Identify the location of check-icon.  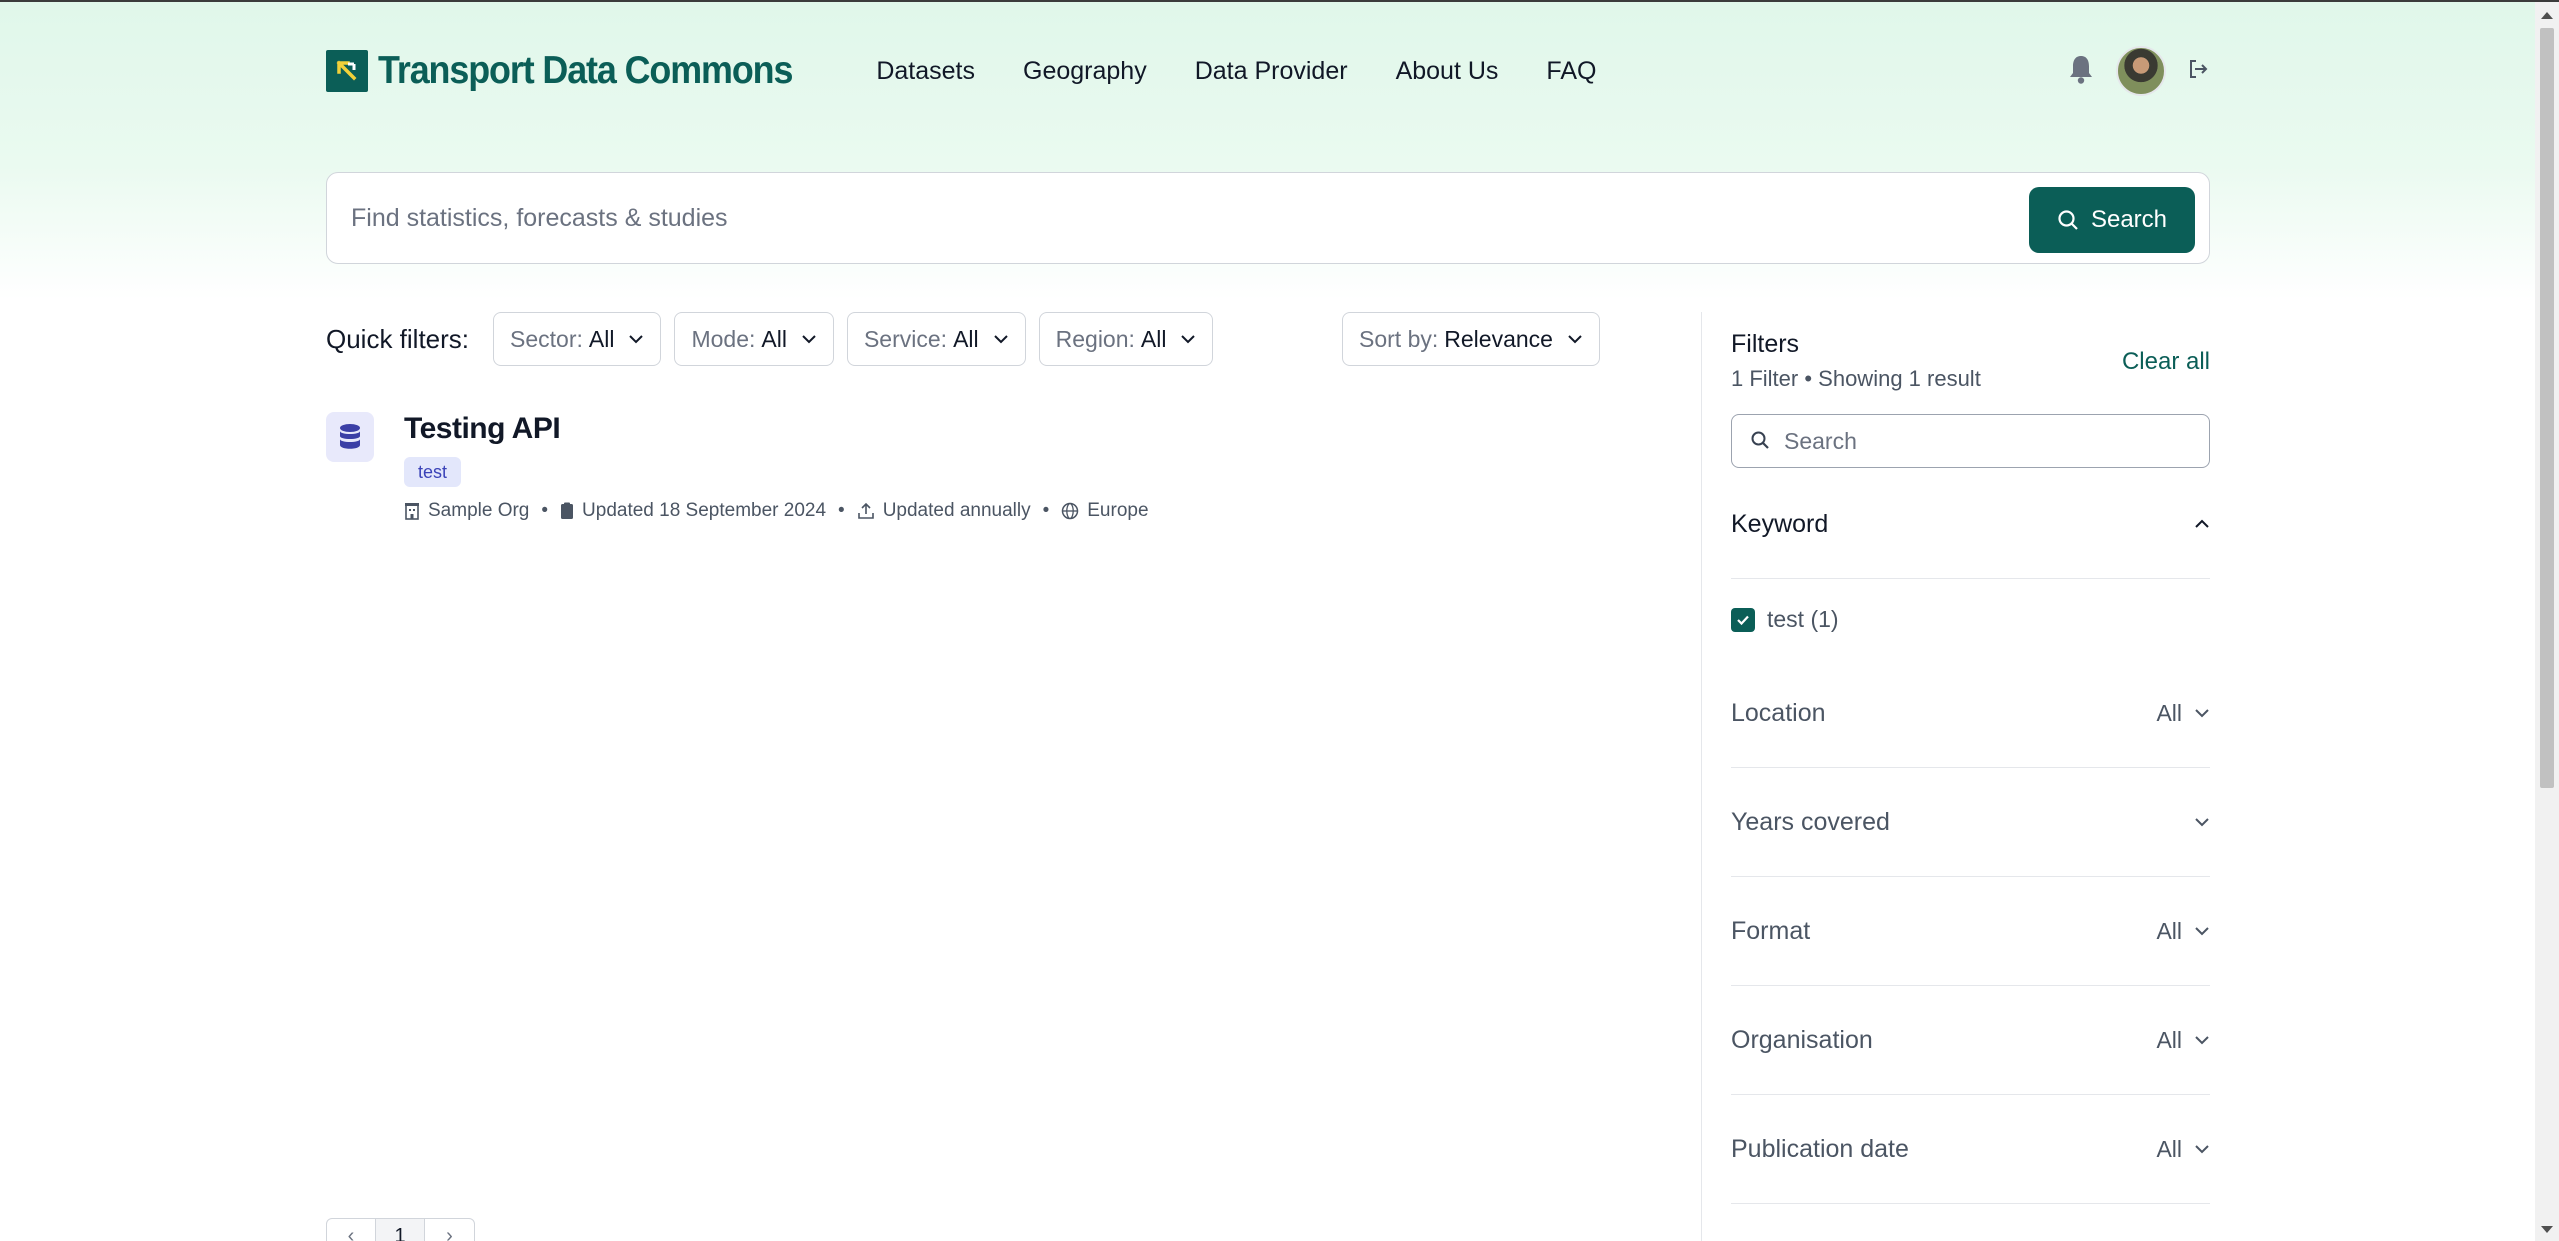
(1743, 620).